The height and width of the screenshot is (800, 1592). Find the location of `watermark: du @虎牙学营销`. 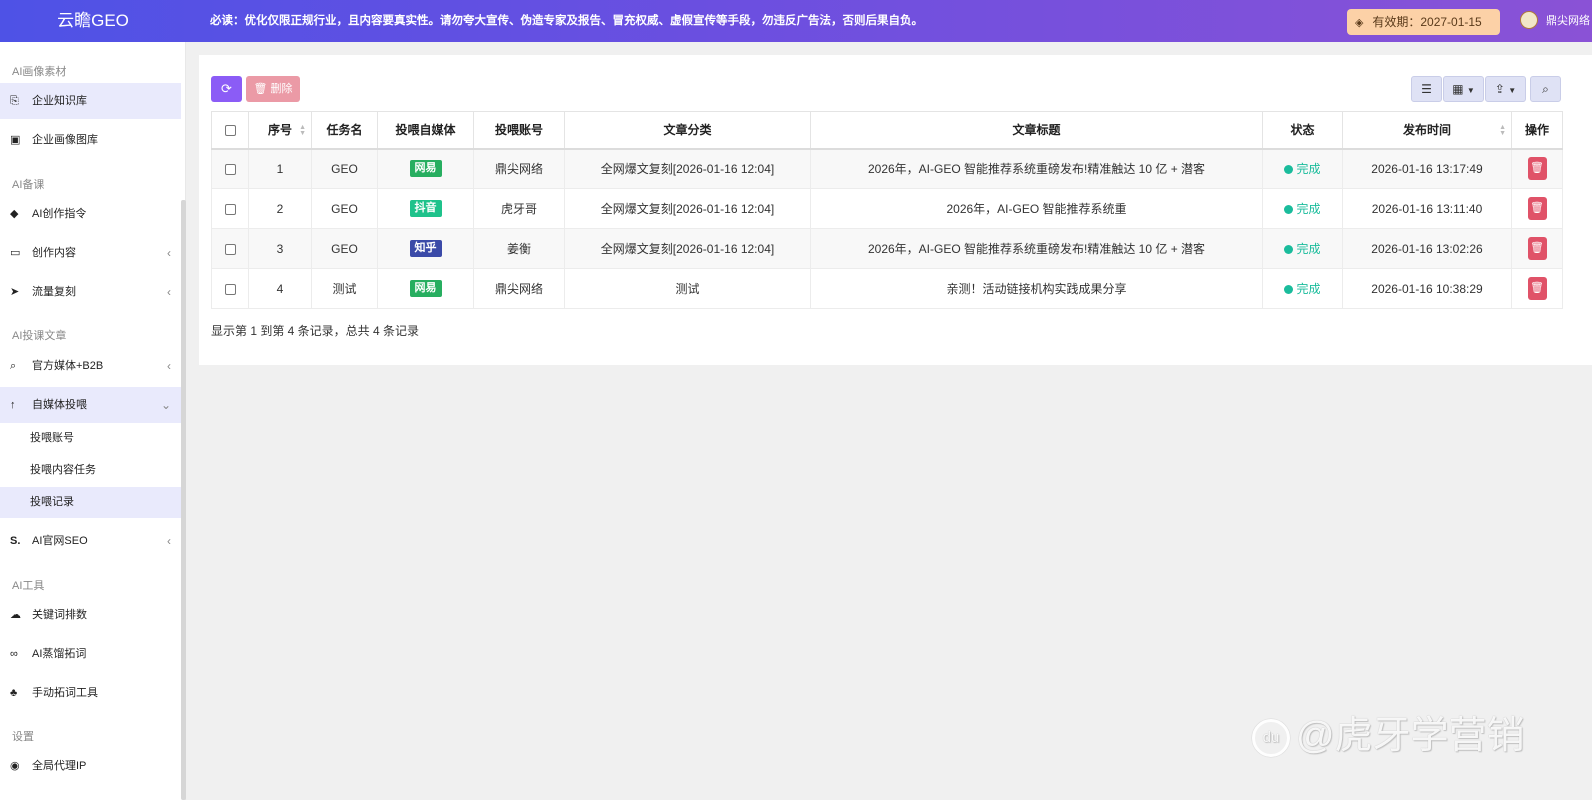

watermark: du @虎牙学营销 is located at coordinates (1388, 731).